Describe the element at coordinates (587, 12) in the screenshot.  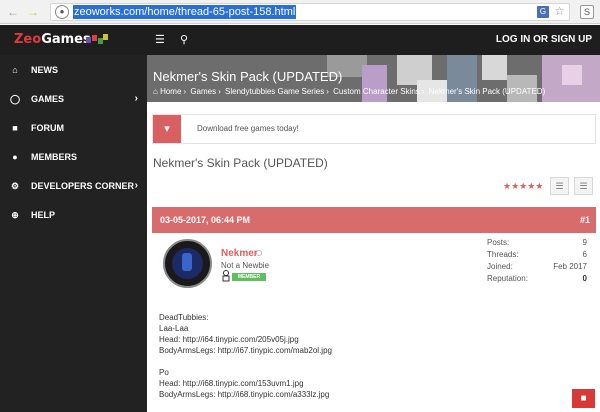
I see `extension-icon: S` at that location.